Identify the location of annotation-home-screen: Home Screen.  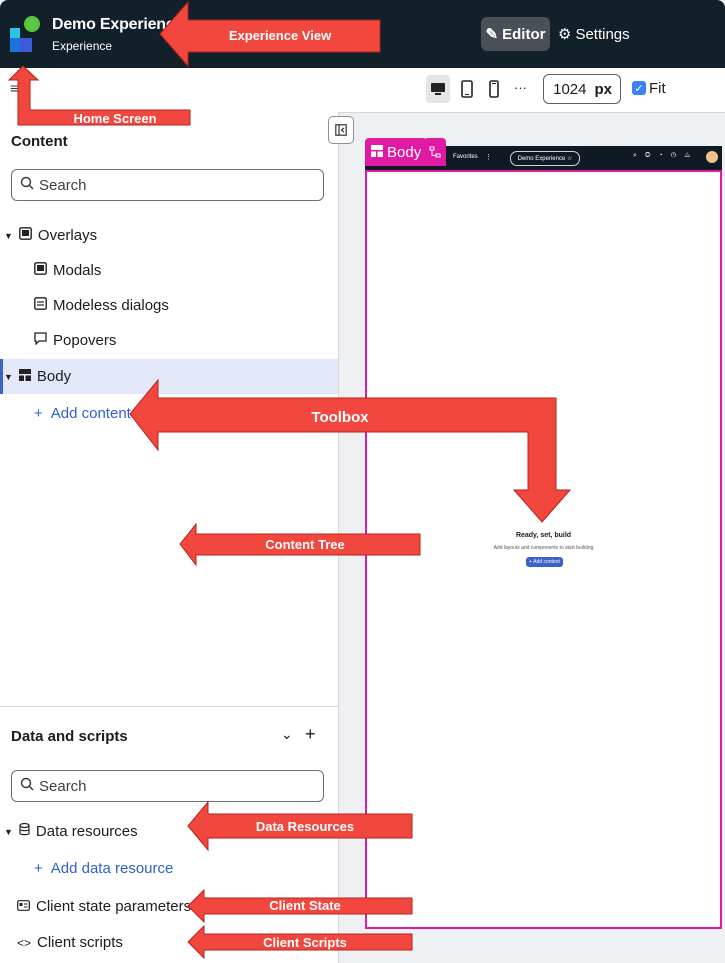
(115, 118).